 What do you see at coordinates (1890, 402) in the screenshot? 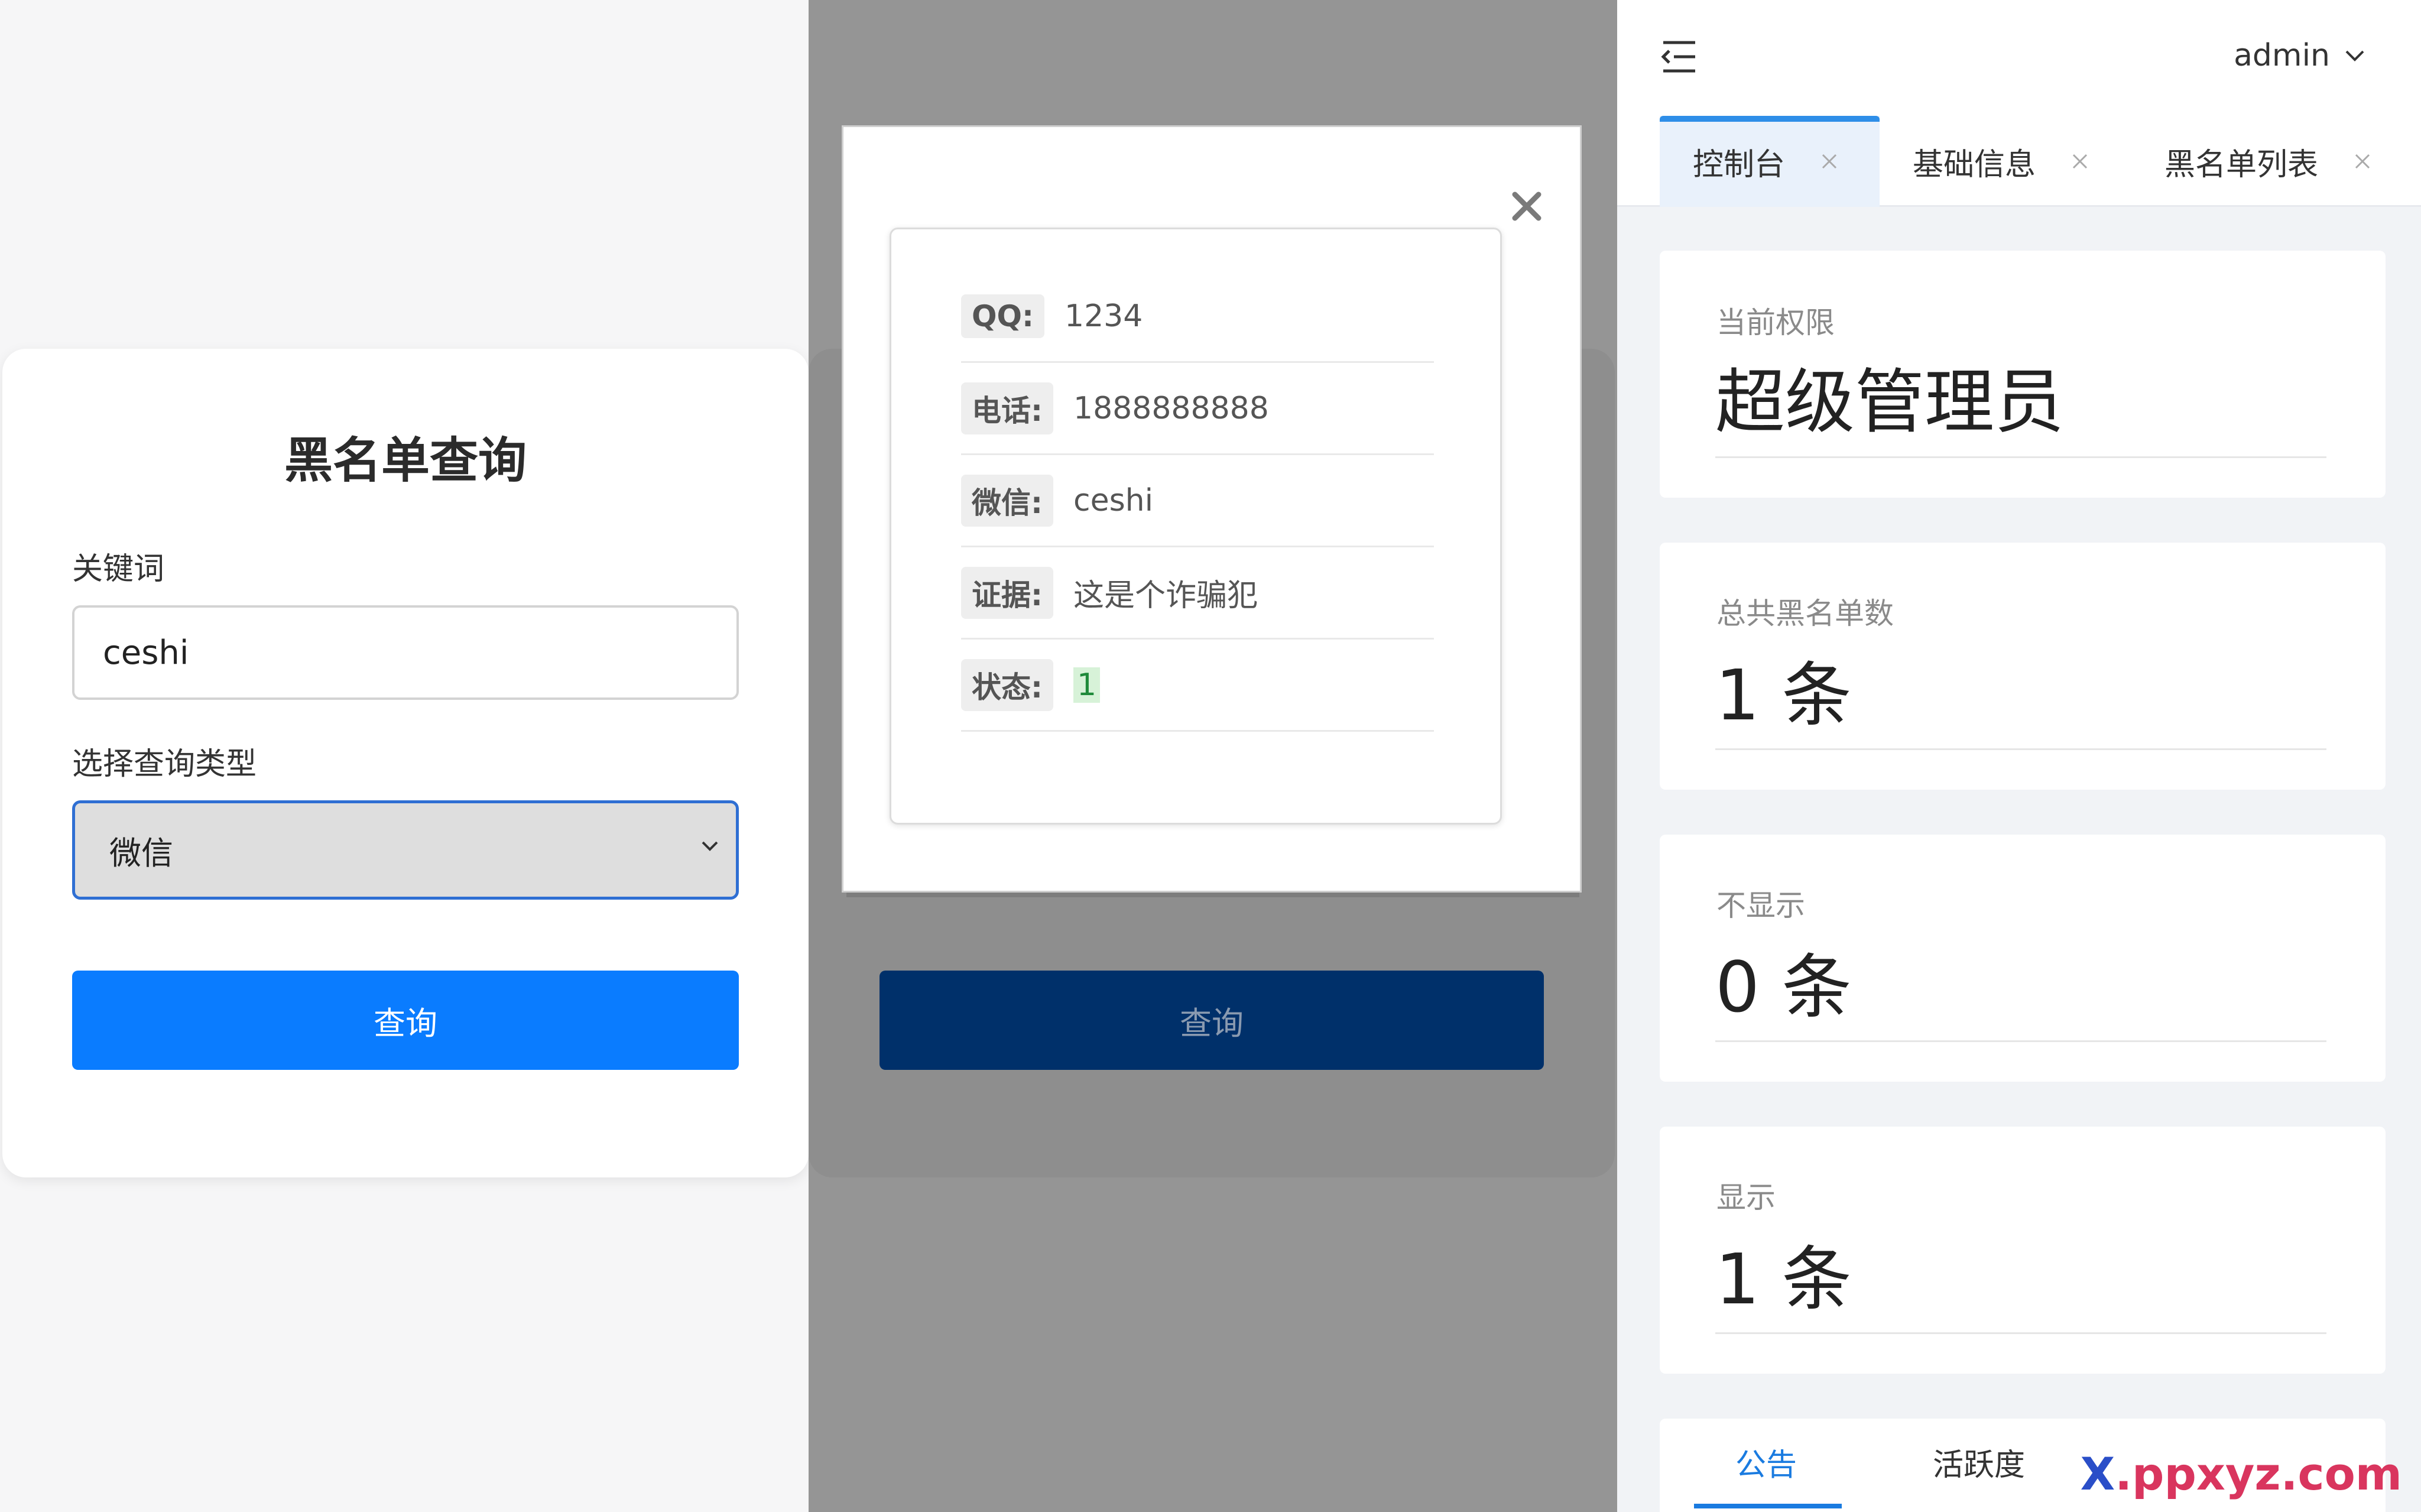
I see `stat-value: 超级管理员` at bounding box center [1890, 402].